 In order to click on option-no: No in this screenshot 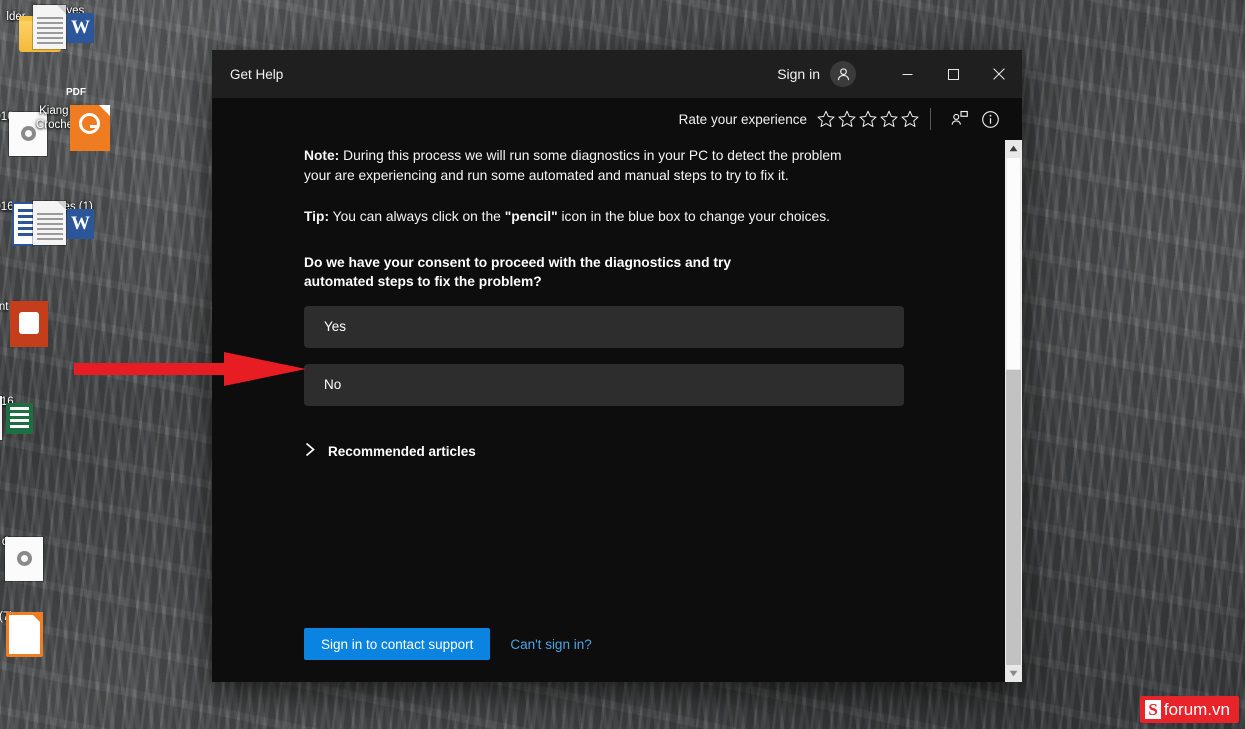, I will do `click(604, 384)`.